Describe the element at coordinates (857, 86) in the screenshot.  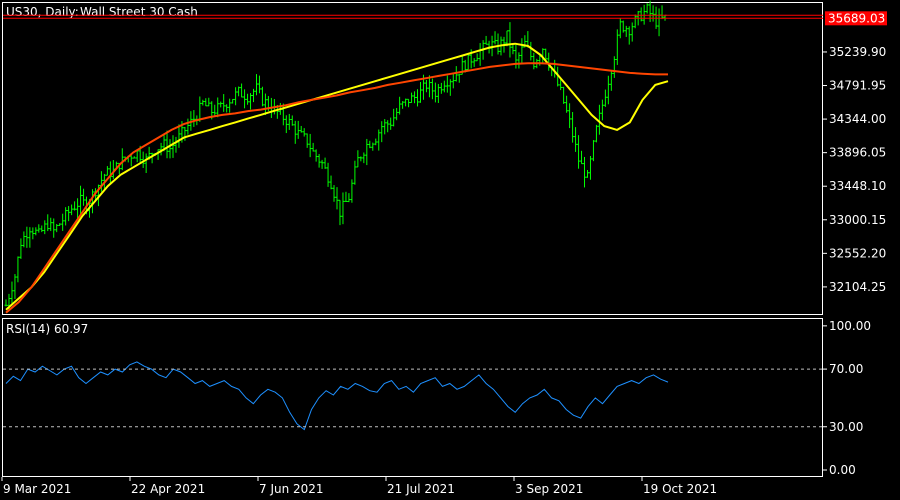
I see `price-tick-label: 34791.95` at that location.